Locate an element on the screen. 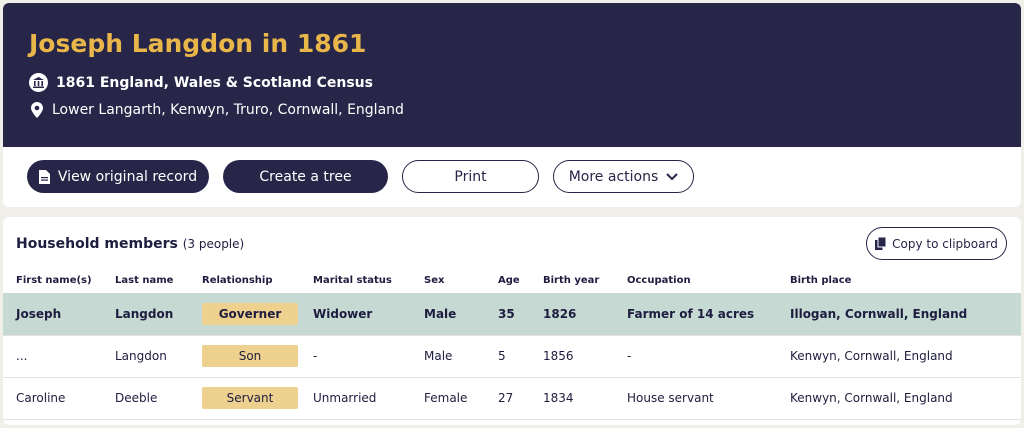 This screenshot has height=428, width=1024. chevron-down-icon is located at coordinates (672, 176).